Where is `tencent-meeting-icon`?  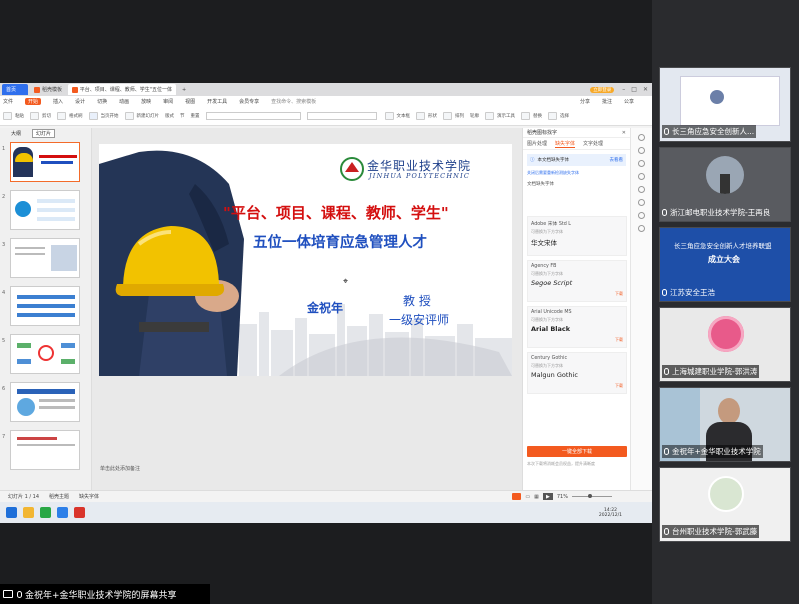 tencent-meeting-icon is located at coordinates (62, 512).